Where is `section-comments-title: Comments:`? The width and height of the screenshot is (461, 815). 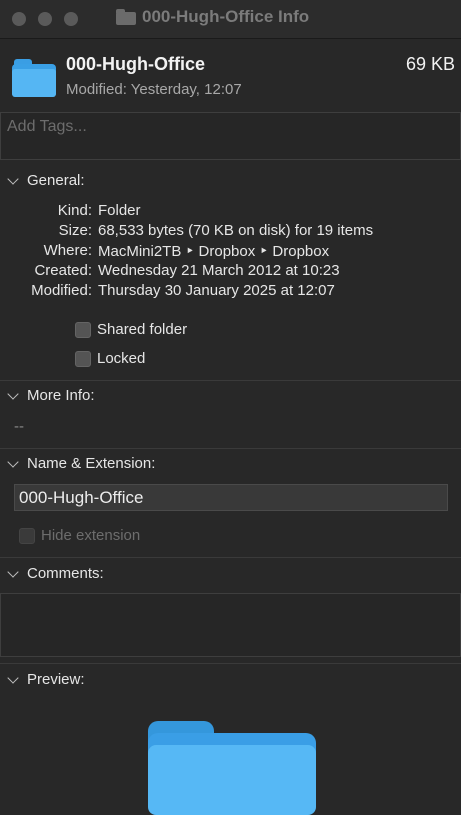 section-comments-title: Comments: is located at coordinates (65, 573).